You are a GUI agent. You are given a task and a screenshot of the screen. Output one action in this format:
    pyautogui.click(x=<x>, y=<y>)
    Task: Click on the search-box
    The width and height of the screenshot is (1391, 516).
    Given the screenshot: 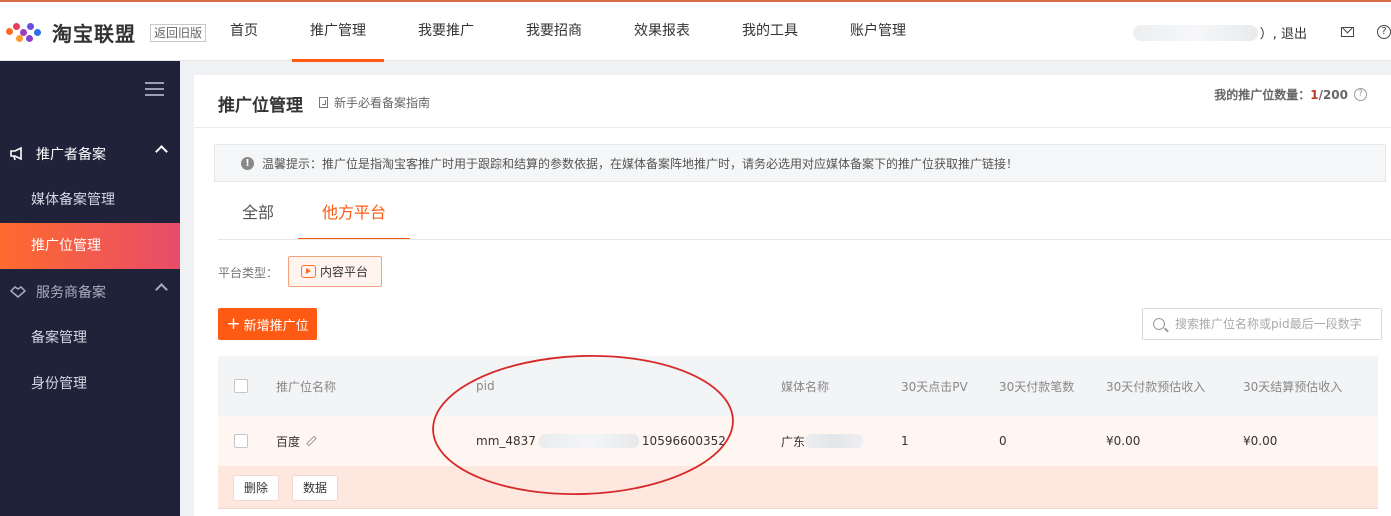 What is the action you would take?
    pyautogui.click(x=1262, y=324)
    